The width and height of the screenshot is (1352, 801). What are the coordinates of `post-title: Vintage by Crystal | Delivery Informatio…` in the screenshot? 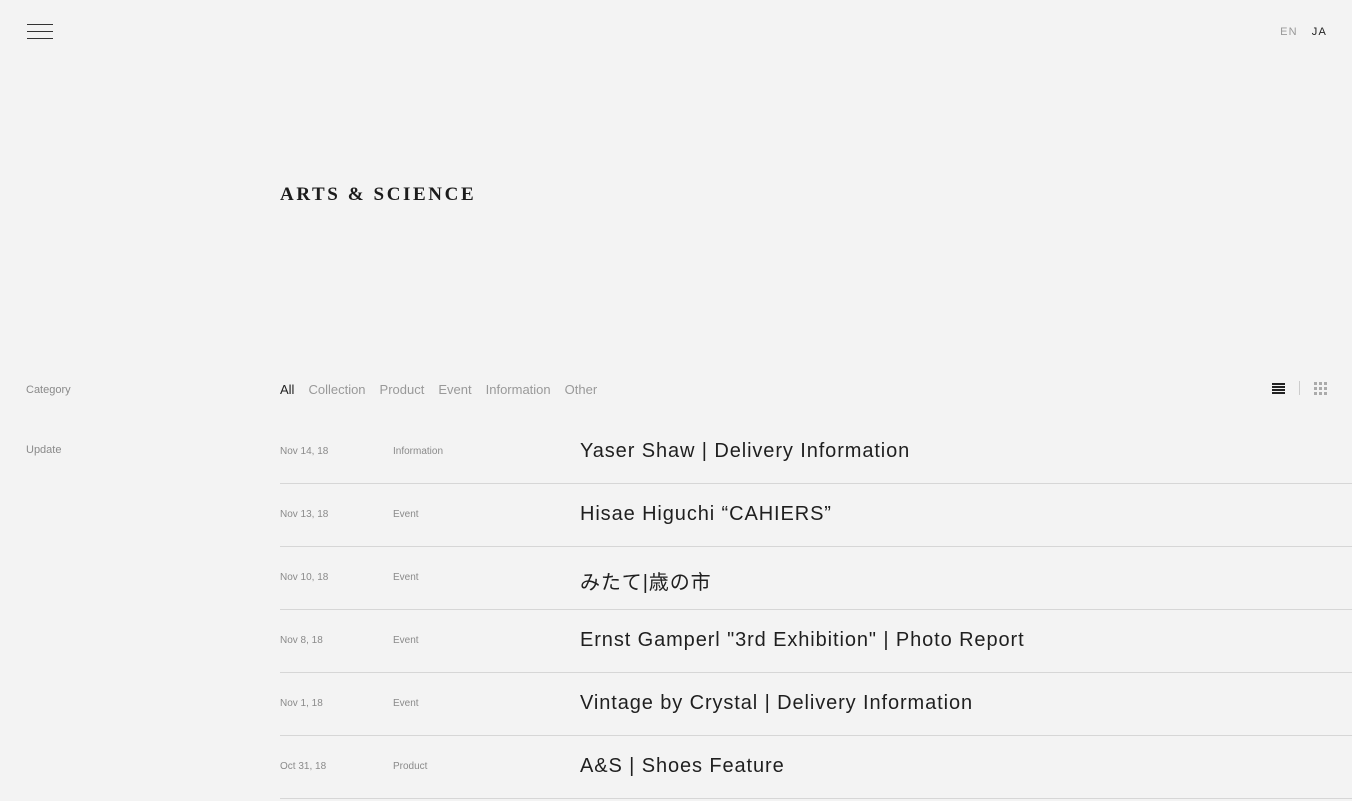 It's located at (776, 703).